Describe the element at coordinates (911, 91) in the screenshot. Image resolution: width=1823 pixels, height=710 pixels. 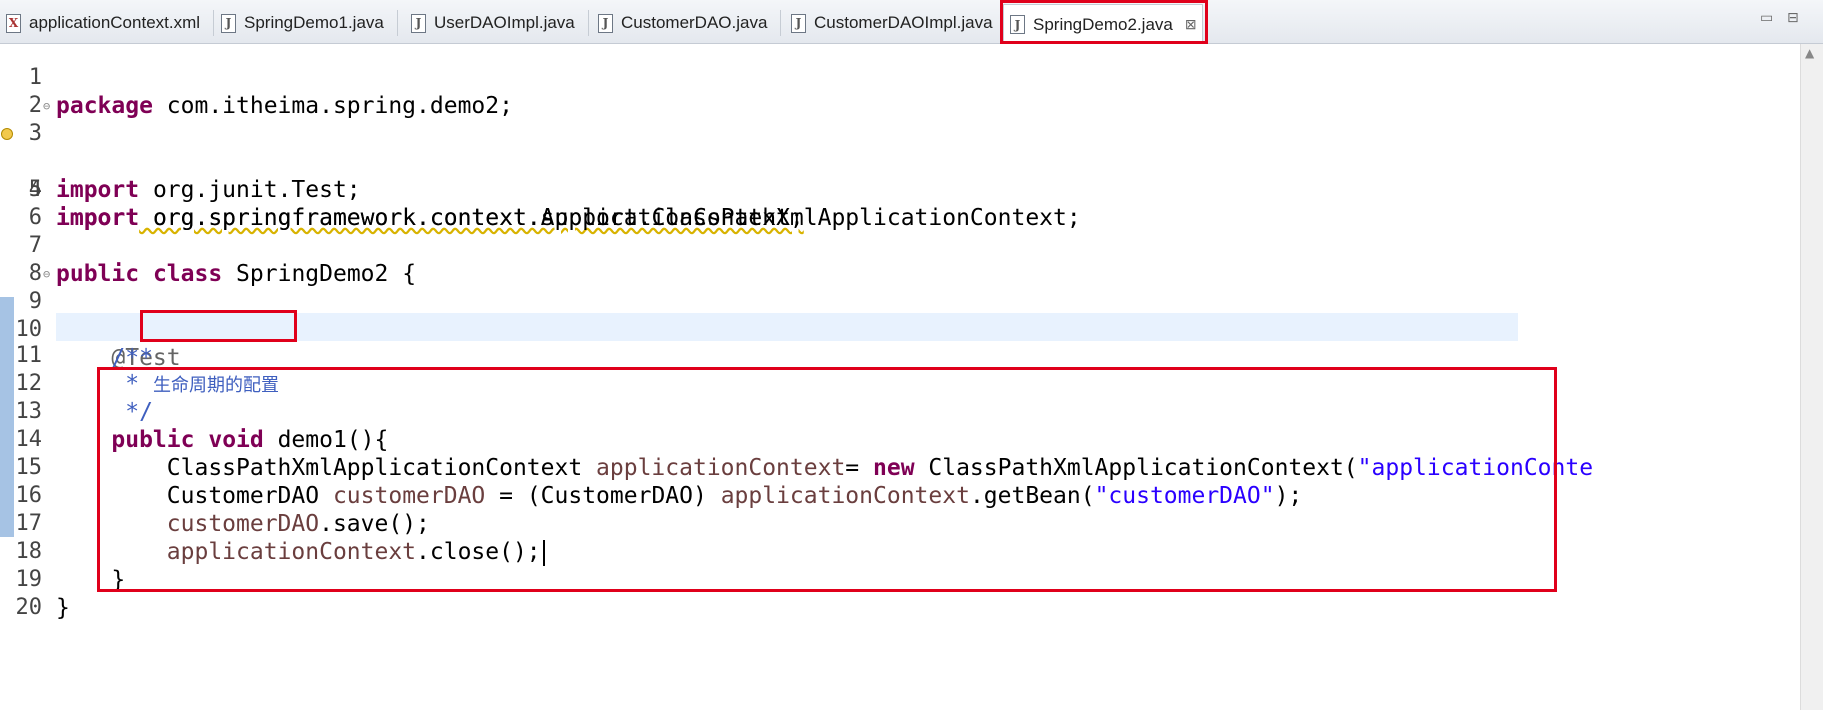
I see `code-line: 2` at that location.